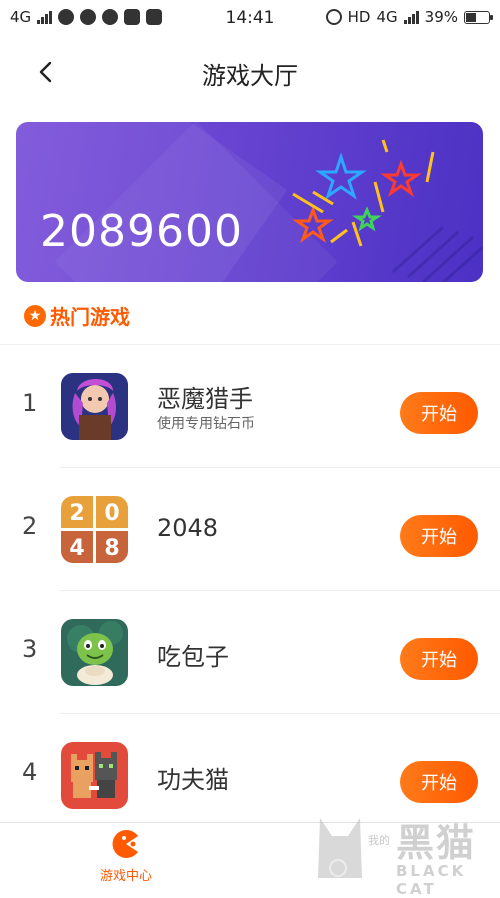 The width and height of the screenshot is (500, 898). What do you see at coordinates (30, 403) in the screenshot?
I see `rank-number: 1` at bounding box center [30, 403].